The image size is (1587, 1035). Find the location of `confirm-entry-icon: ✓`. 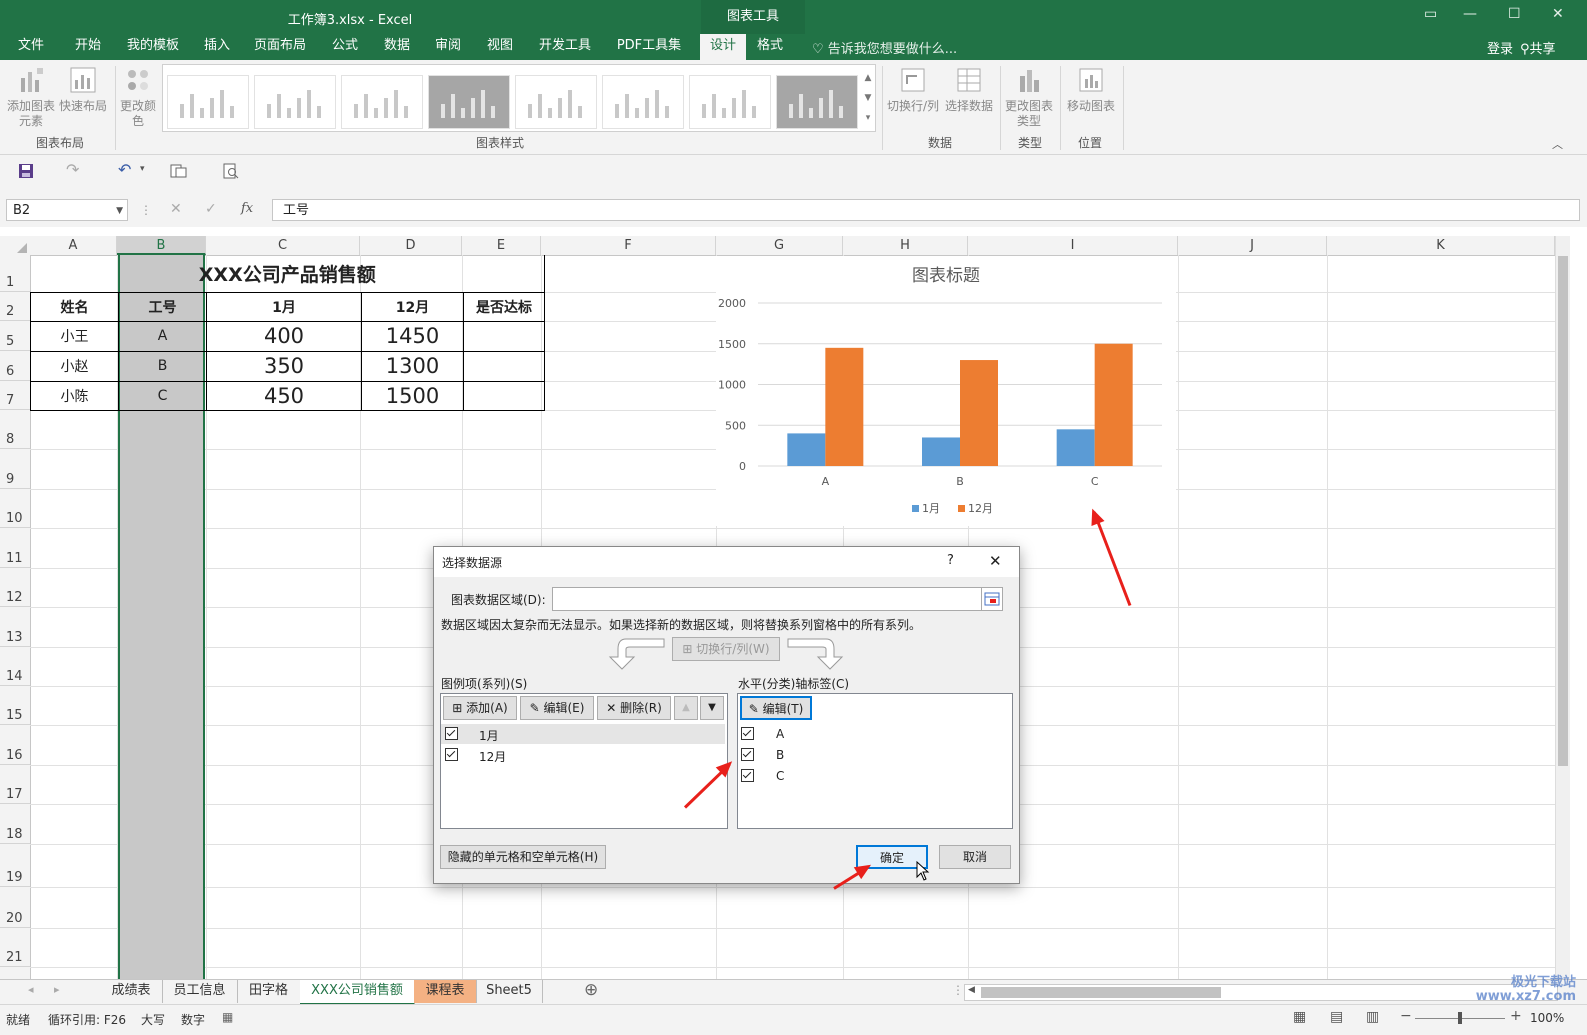

confirm-entry-icon: ✓ is located at coordinates (211, 209).